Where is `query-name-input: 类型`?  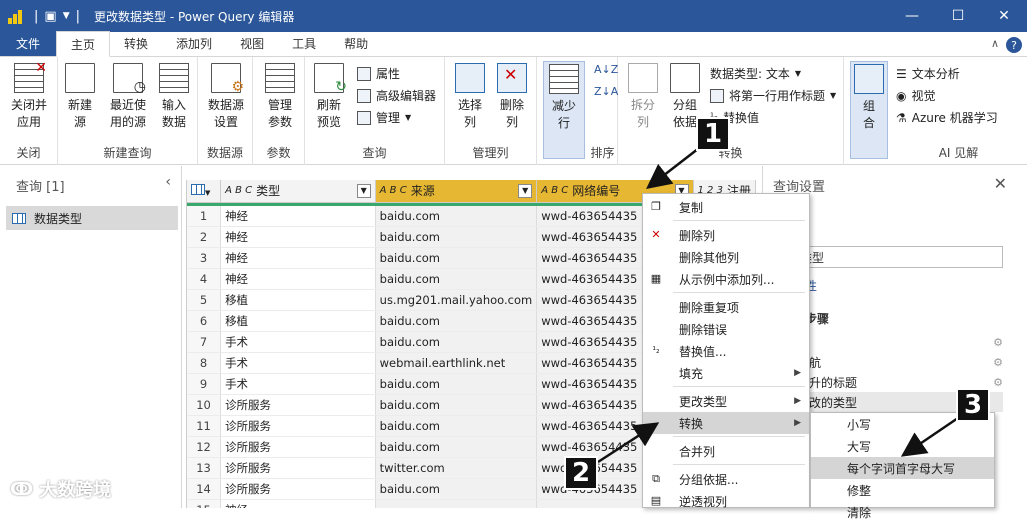
query-name-input: 类型 is located at coordinates (898, 257).